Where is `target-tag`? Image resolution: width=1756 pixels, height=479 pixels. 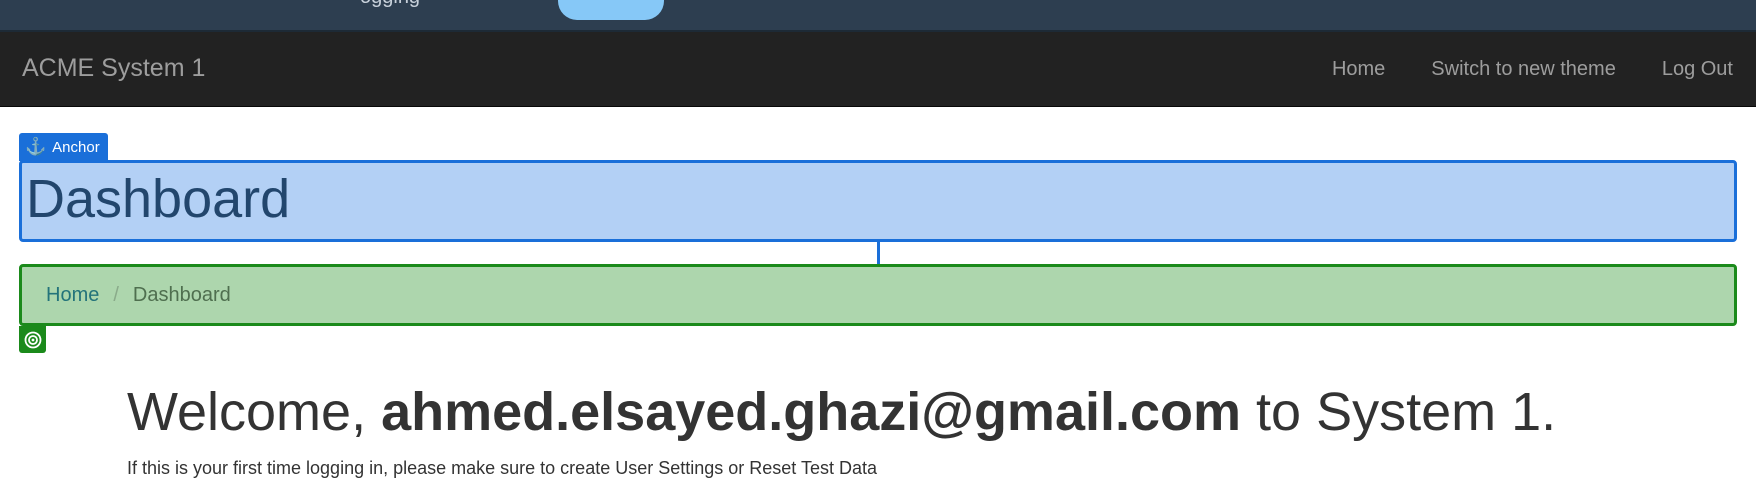 target-tag is located at coordinates (32, 339).